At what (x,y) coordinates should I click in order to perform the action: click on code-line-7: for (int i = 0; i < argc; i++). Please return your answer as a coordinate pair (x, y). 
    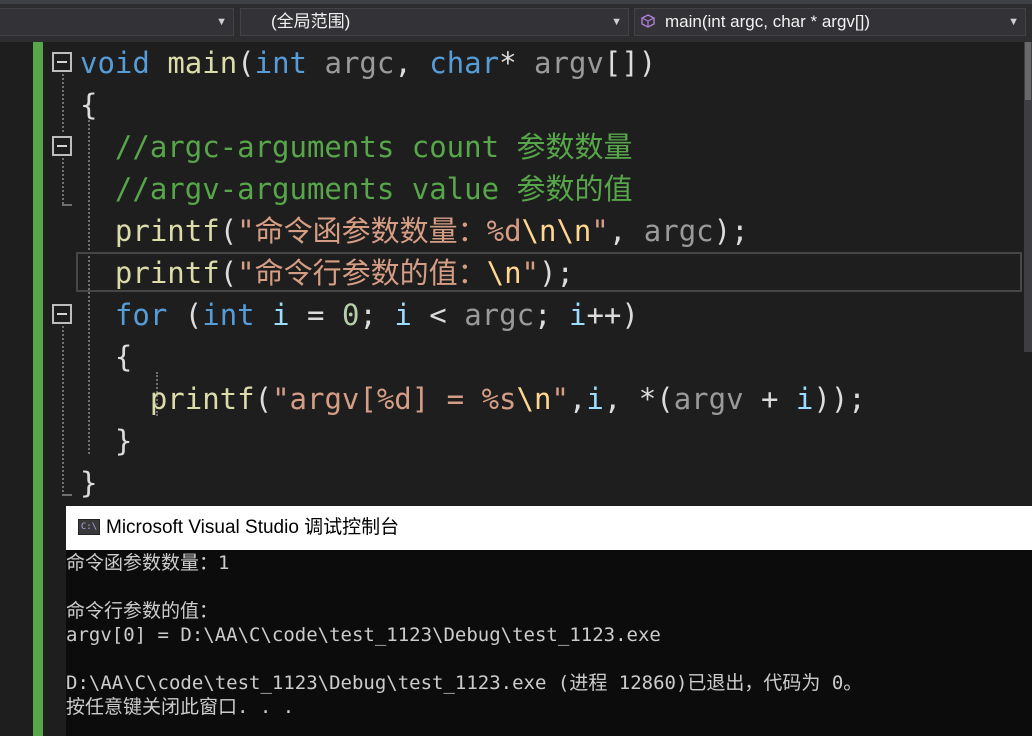
    Looking at the image, I should click on (359, 315).